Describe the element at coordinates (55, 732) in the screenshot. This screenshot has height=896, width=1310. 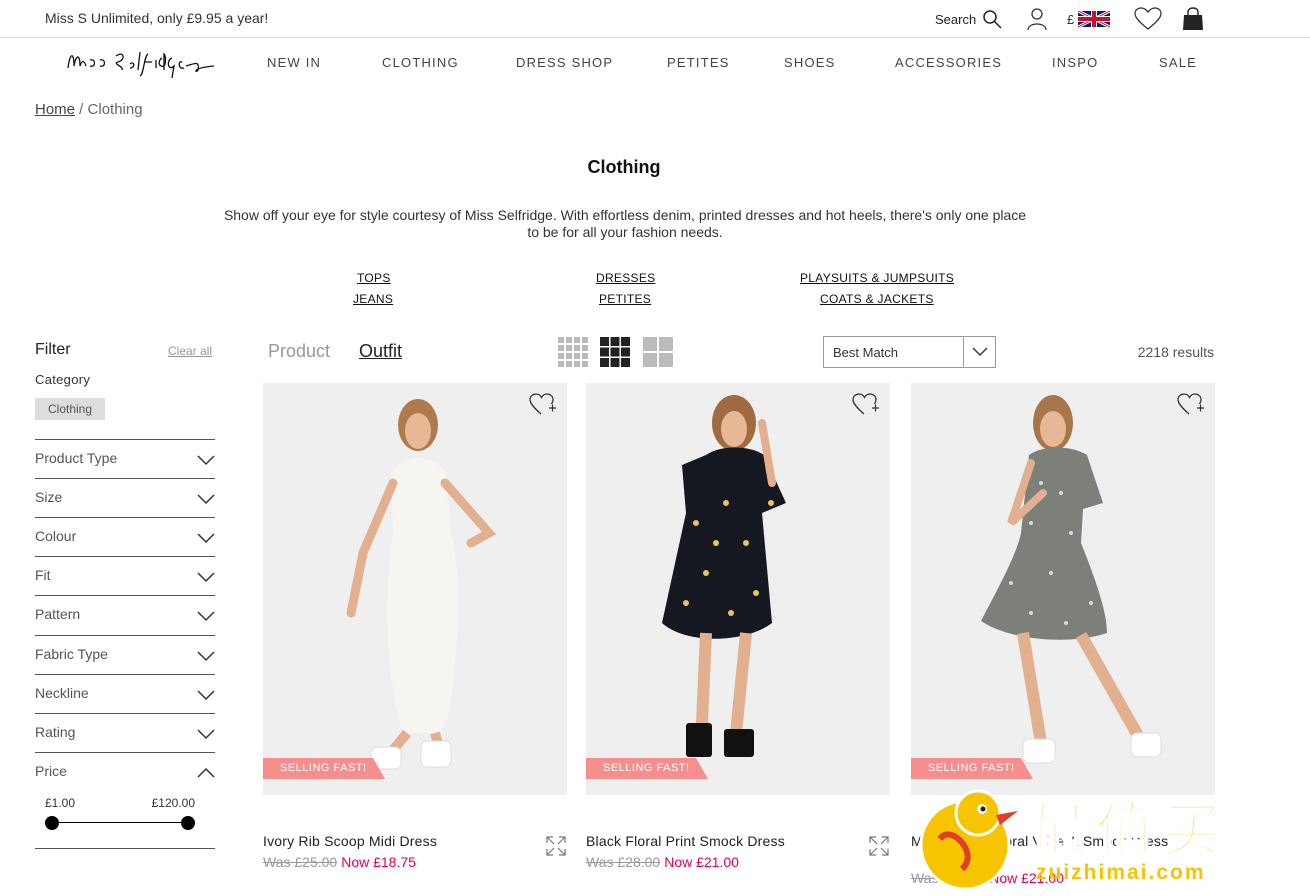
I see `facet-label: Rating` at that location.